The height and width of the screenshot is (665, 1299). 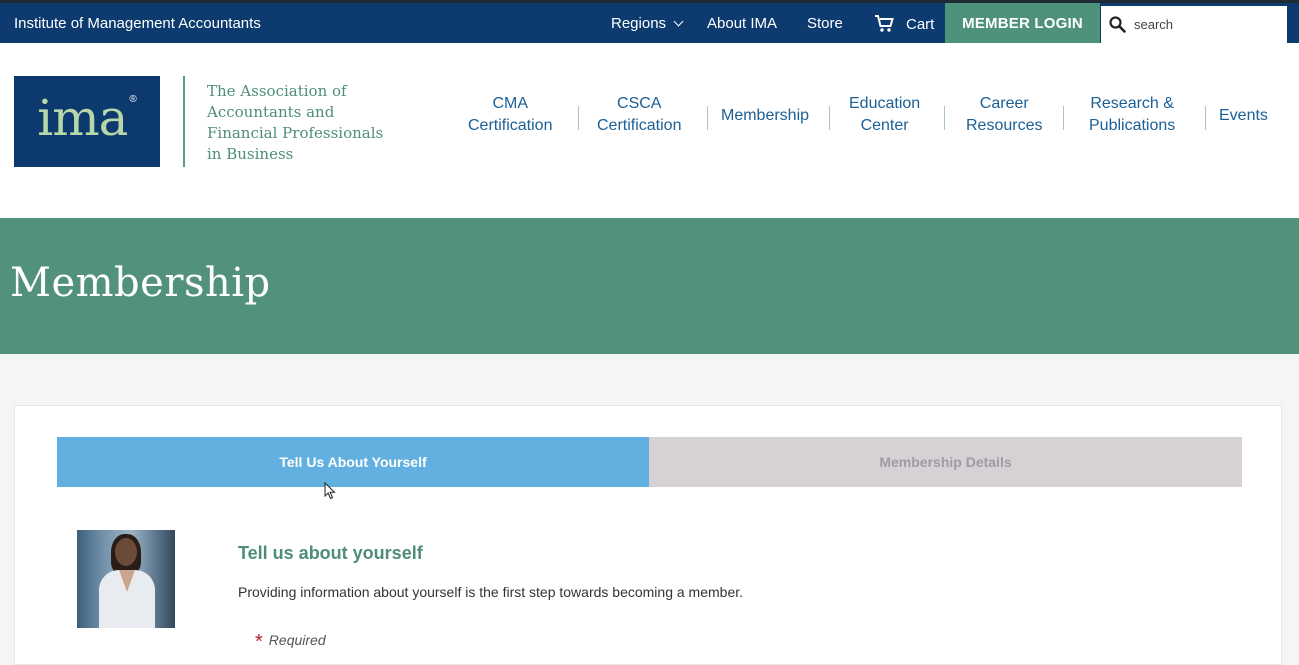 What do you see at coordinates (885, 103) in the screenshot?
I see `nav-label-line: Education` at bounding box center [885, 103].